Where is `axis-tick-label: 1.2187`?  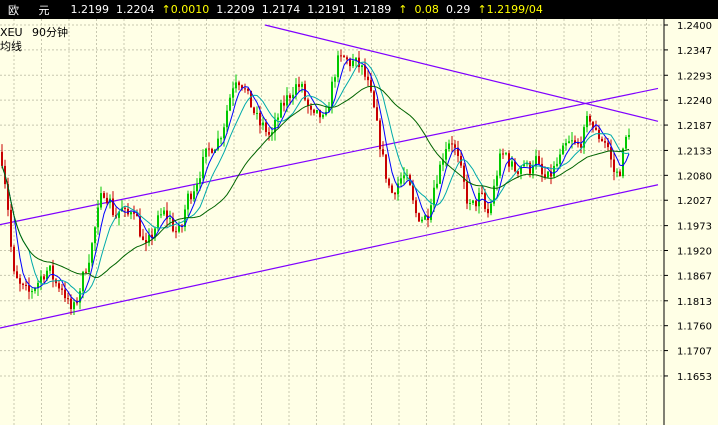 axis-tick-label: 1.2187 is located at coordinates (694, 126).